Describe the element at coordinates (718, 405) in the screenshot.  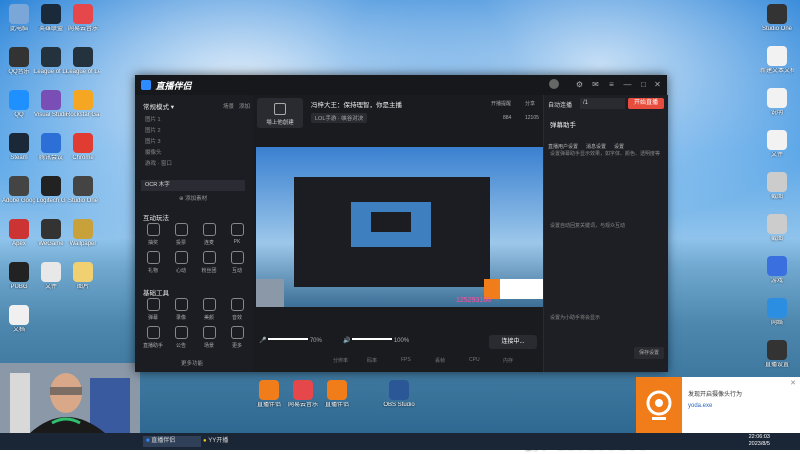
I see `camera-notification: 发现开启摄像头行为 yoda.exe ✕` at that location.